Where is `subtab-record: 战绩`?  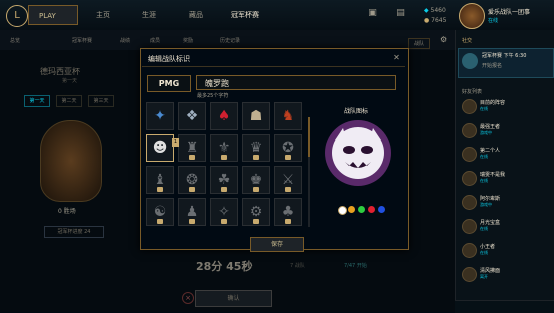
subtab-record: 战绩 is located at coordinates (125, 40).